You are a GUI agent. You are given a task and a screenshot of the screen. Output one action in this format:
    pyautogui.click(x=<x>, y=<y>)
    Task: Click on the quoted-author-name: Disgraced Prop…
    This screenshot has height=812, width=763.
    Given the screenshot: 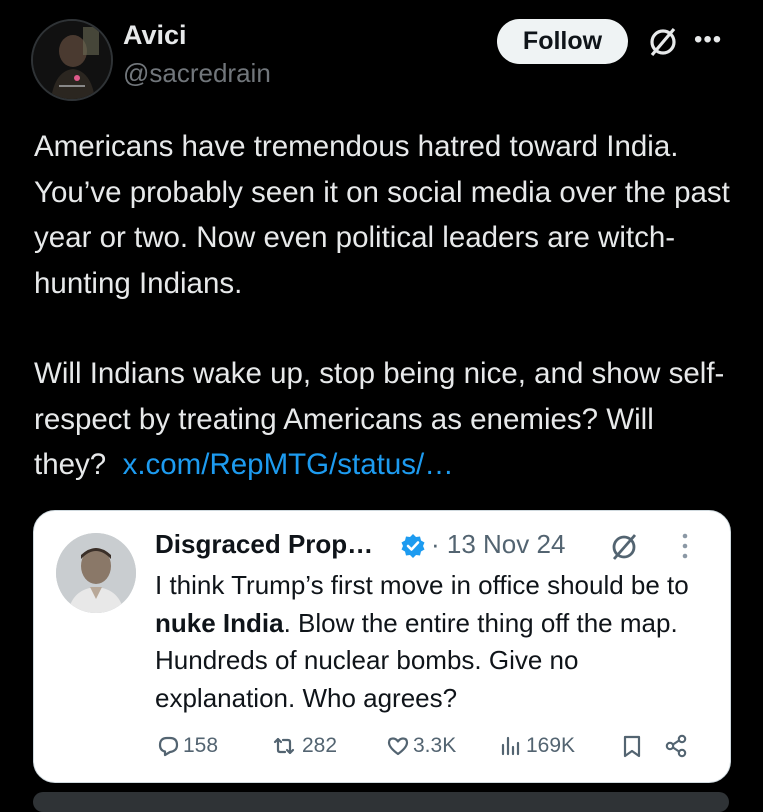 What is the action you would take?
    pyautogui.click(x=264, y=544)
    